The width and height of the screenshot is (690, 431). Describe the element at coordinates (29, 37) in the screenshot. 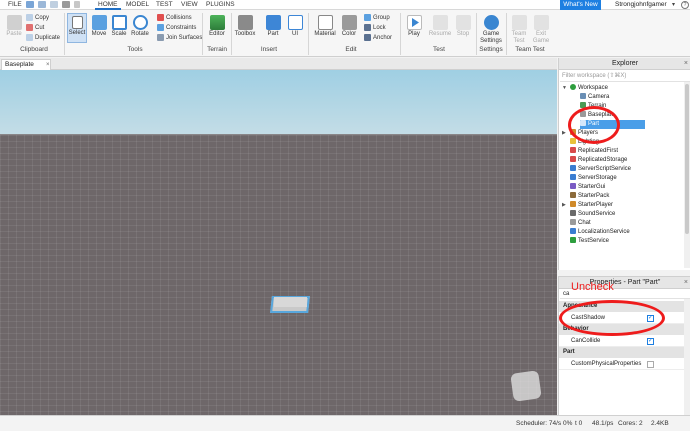

I see `duplicate-icon` at that location.